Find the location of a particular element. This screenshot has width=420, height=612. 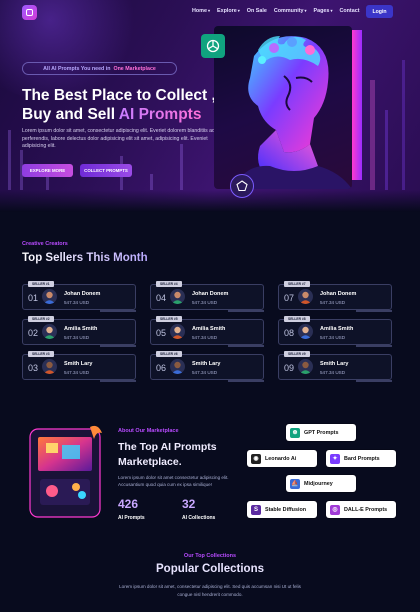

popular-title: Popular Collections is located at coordinates (210, 569).